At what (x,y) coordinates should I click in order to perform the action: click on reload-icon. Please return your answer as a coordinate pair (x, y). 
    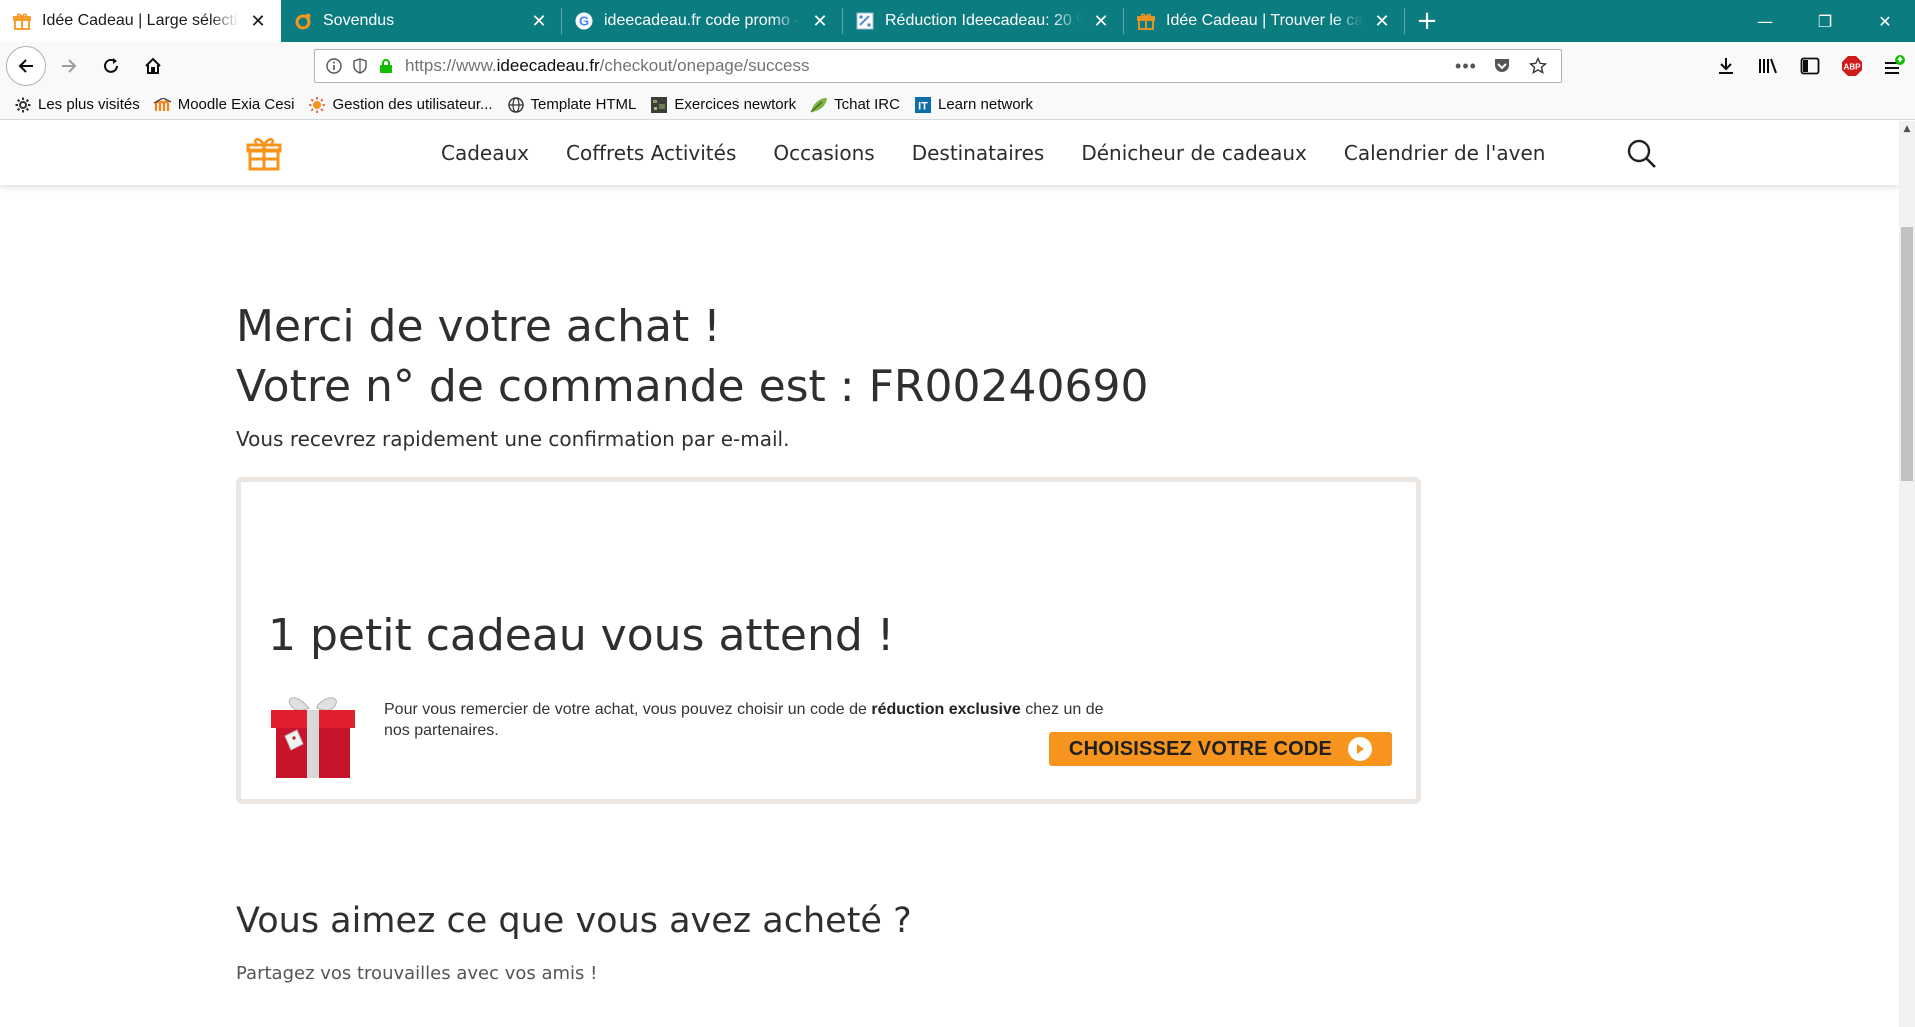
    Looking at the image, I should click on (111, 65).